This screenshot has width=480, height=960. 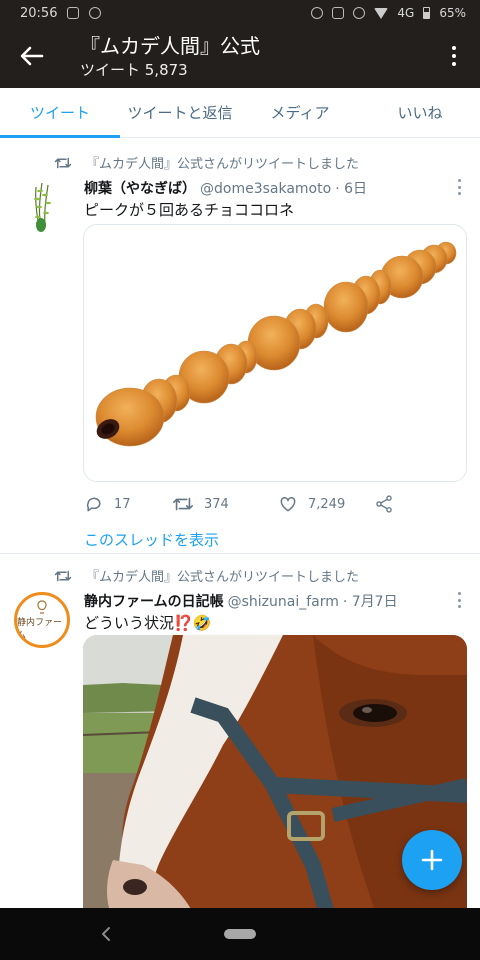 I want to click on profile-tabs: ツイート ツイートと返信 メディア いいね, so click(x=240, y=113).